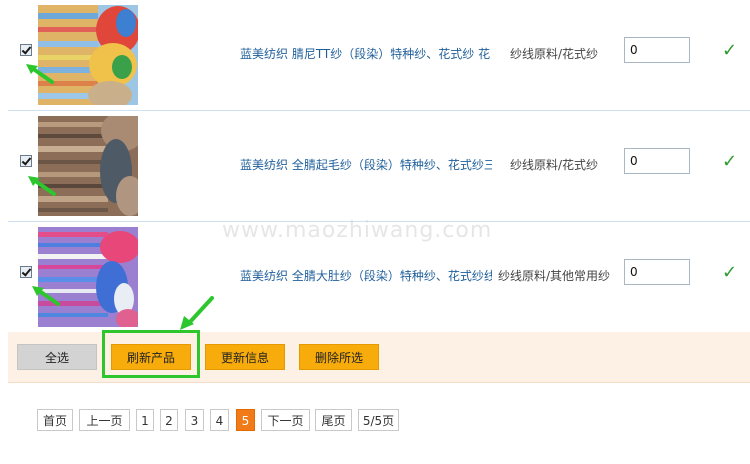  Describe the element at coordinates (169, 420) in the screenshot. I see `page-link-2: 2` at that location.